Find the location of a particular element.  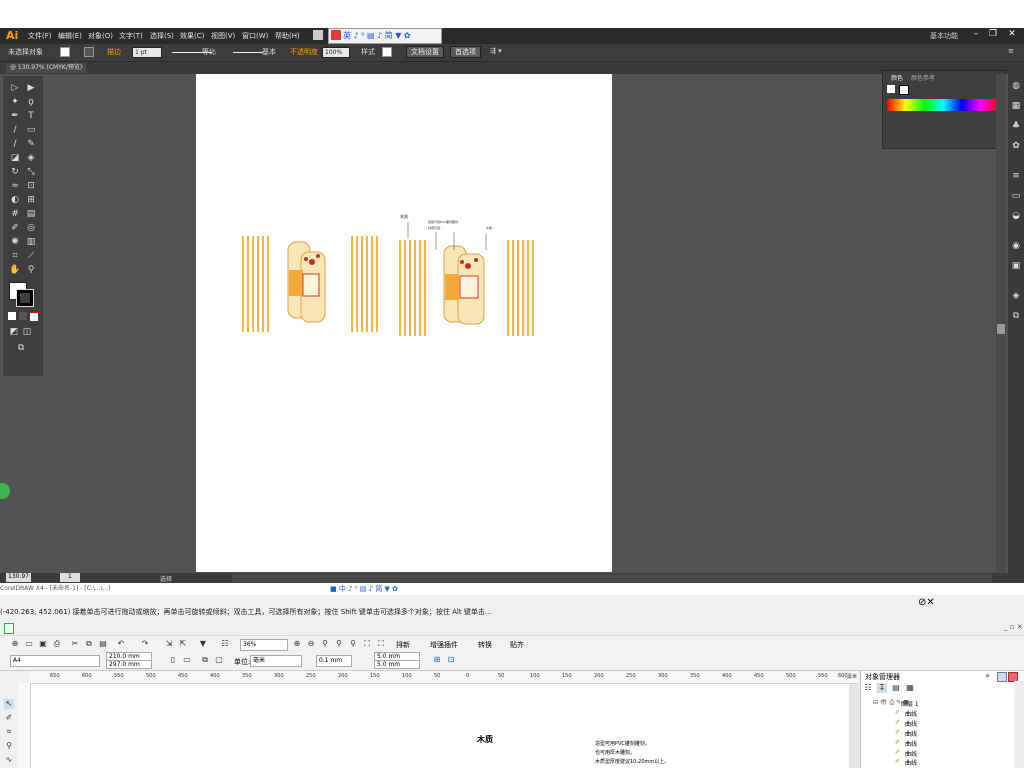

arrange-button: 排新 is located at coordinates (403, 645).